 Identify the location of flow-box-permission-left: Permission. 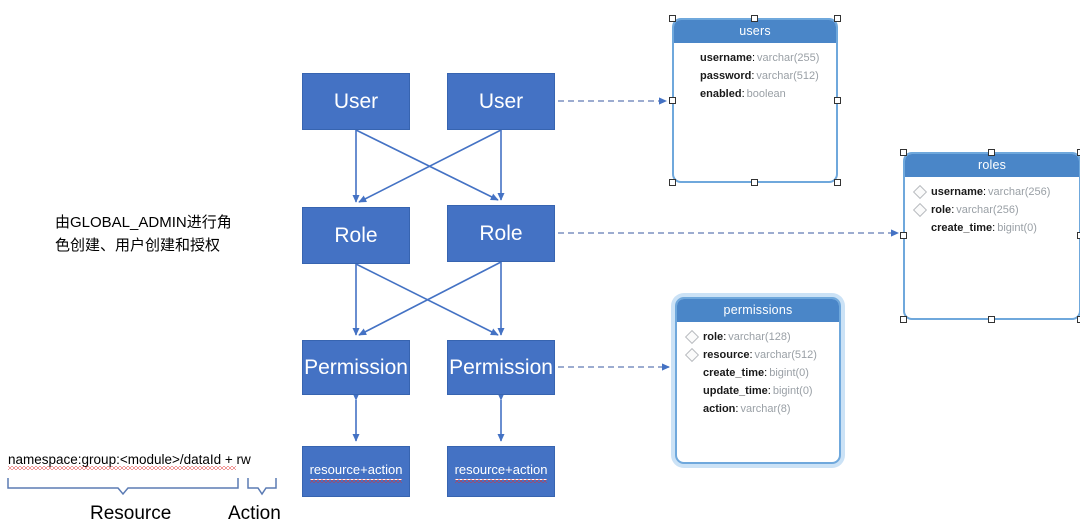
(356, 367).